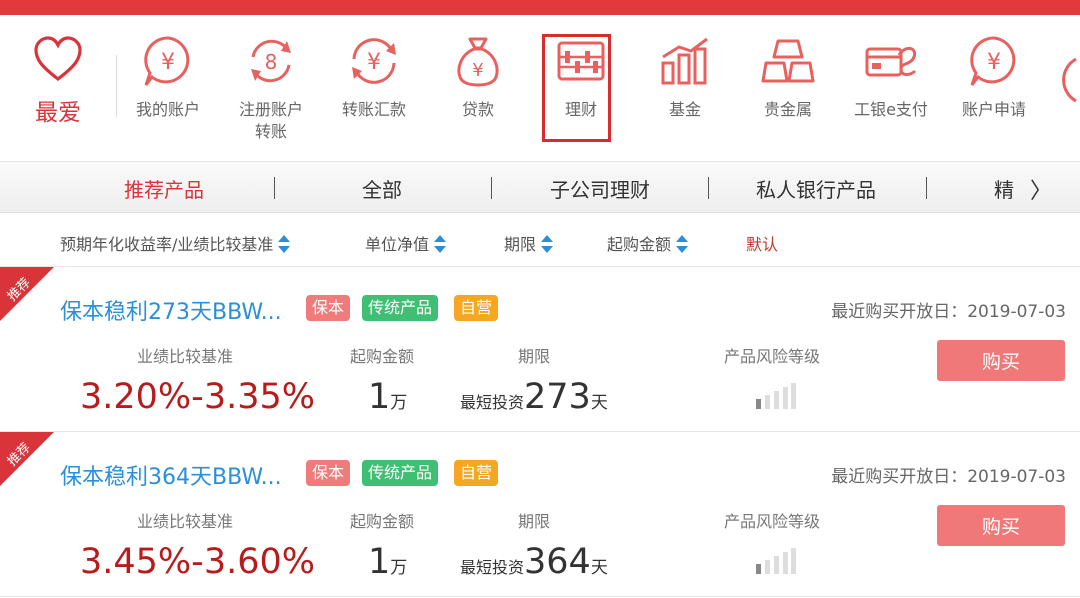 This screenshot has height=598, width=1080. I want to click on benchmark-rate: 3.20%-3.35%, so click(198, 397).